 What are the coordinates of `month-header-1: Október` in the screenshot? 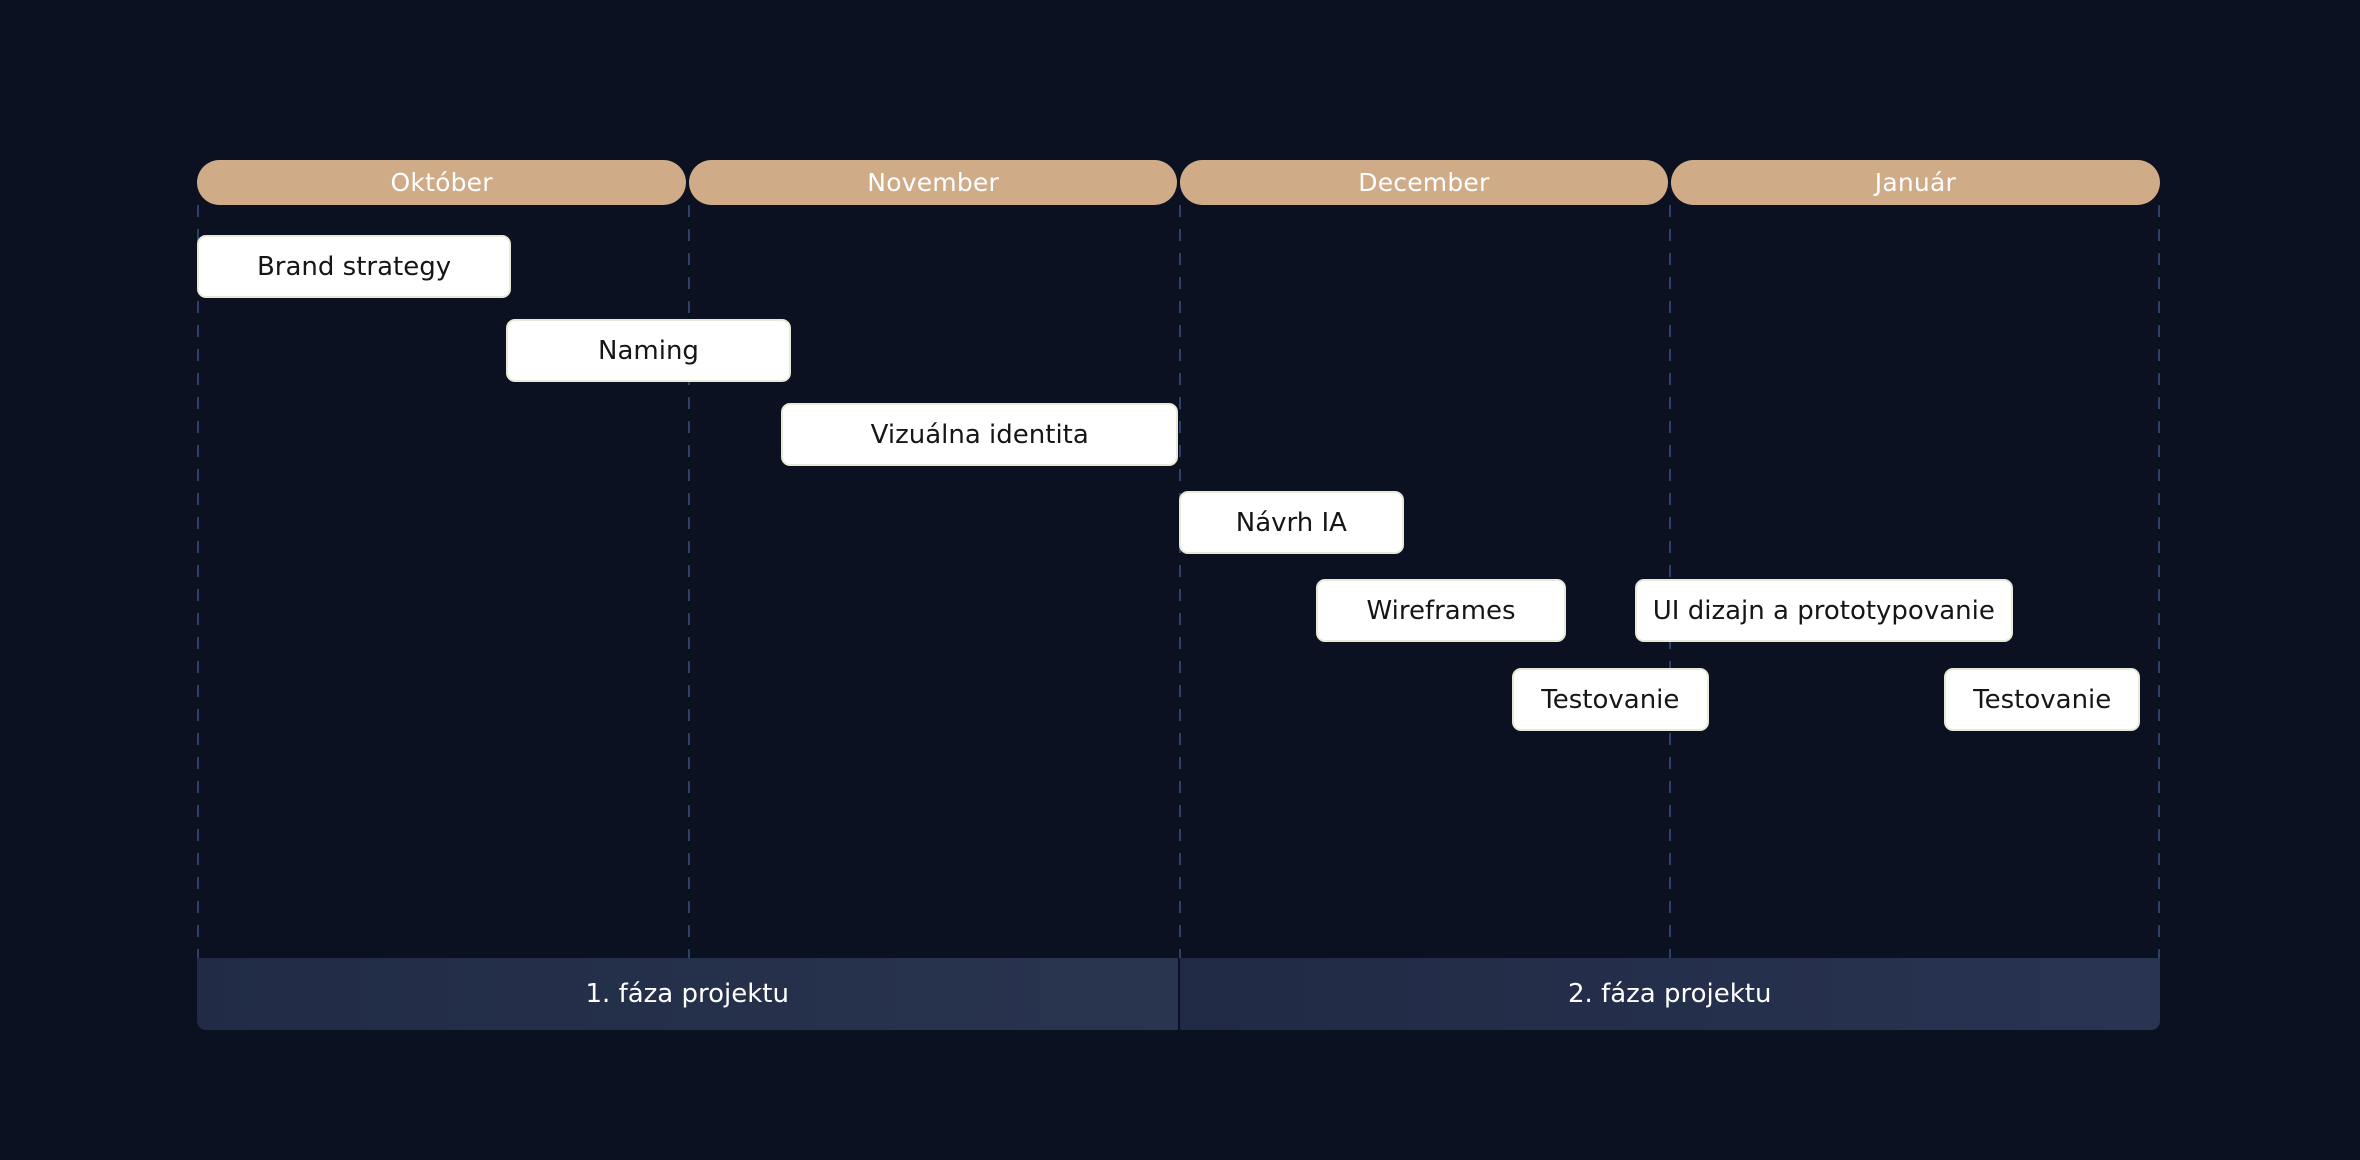 It's located at (442, 182).